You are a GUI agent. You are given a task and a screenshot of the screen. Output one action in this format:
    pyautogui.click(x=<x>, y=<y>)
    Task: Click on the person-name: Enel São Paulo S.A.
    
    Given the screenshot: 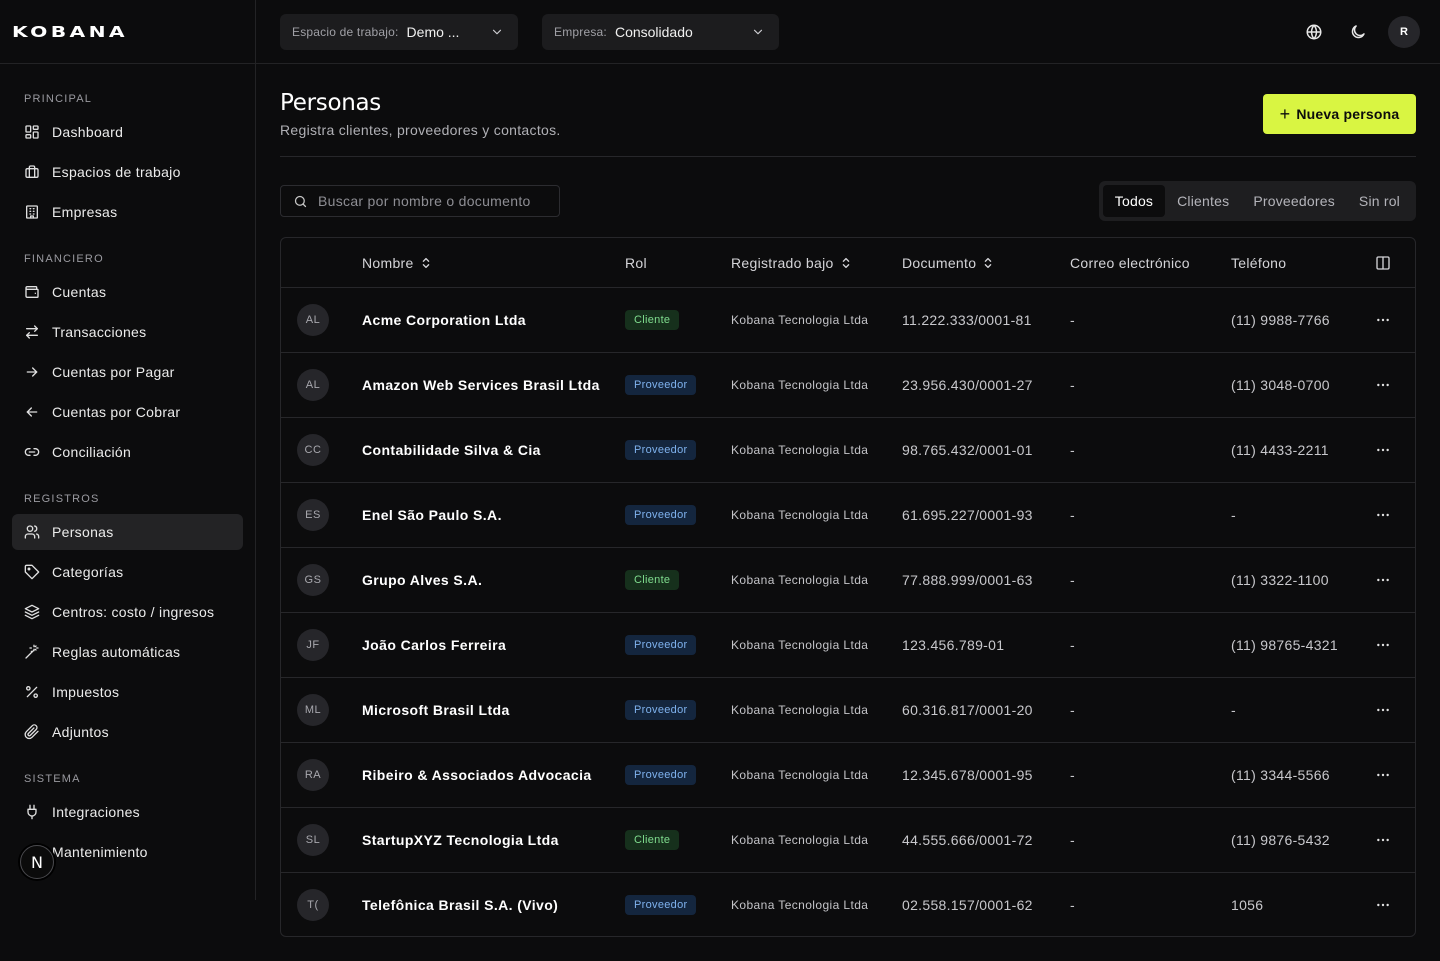 What is the action you would take?
    pyautogui.click(x=432, y=515)
    